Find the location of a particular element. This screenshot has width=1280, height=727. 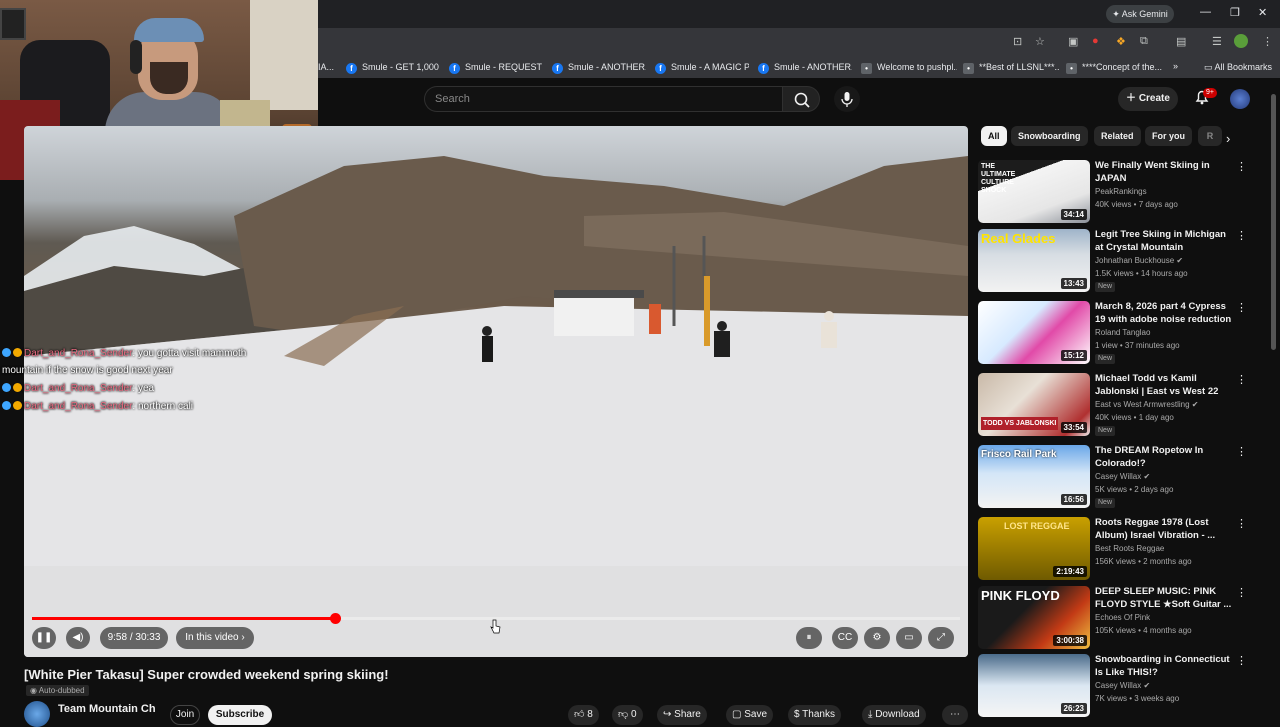

more-bookmarks-icon: » is located at coordinates (1175, 66).